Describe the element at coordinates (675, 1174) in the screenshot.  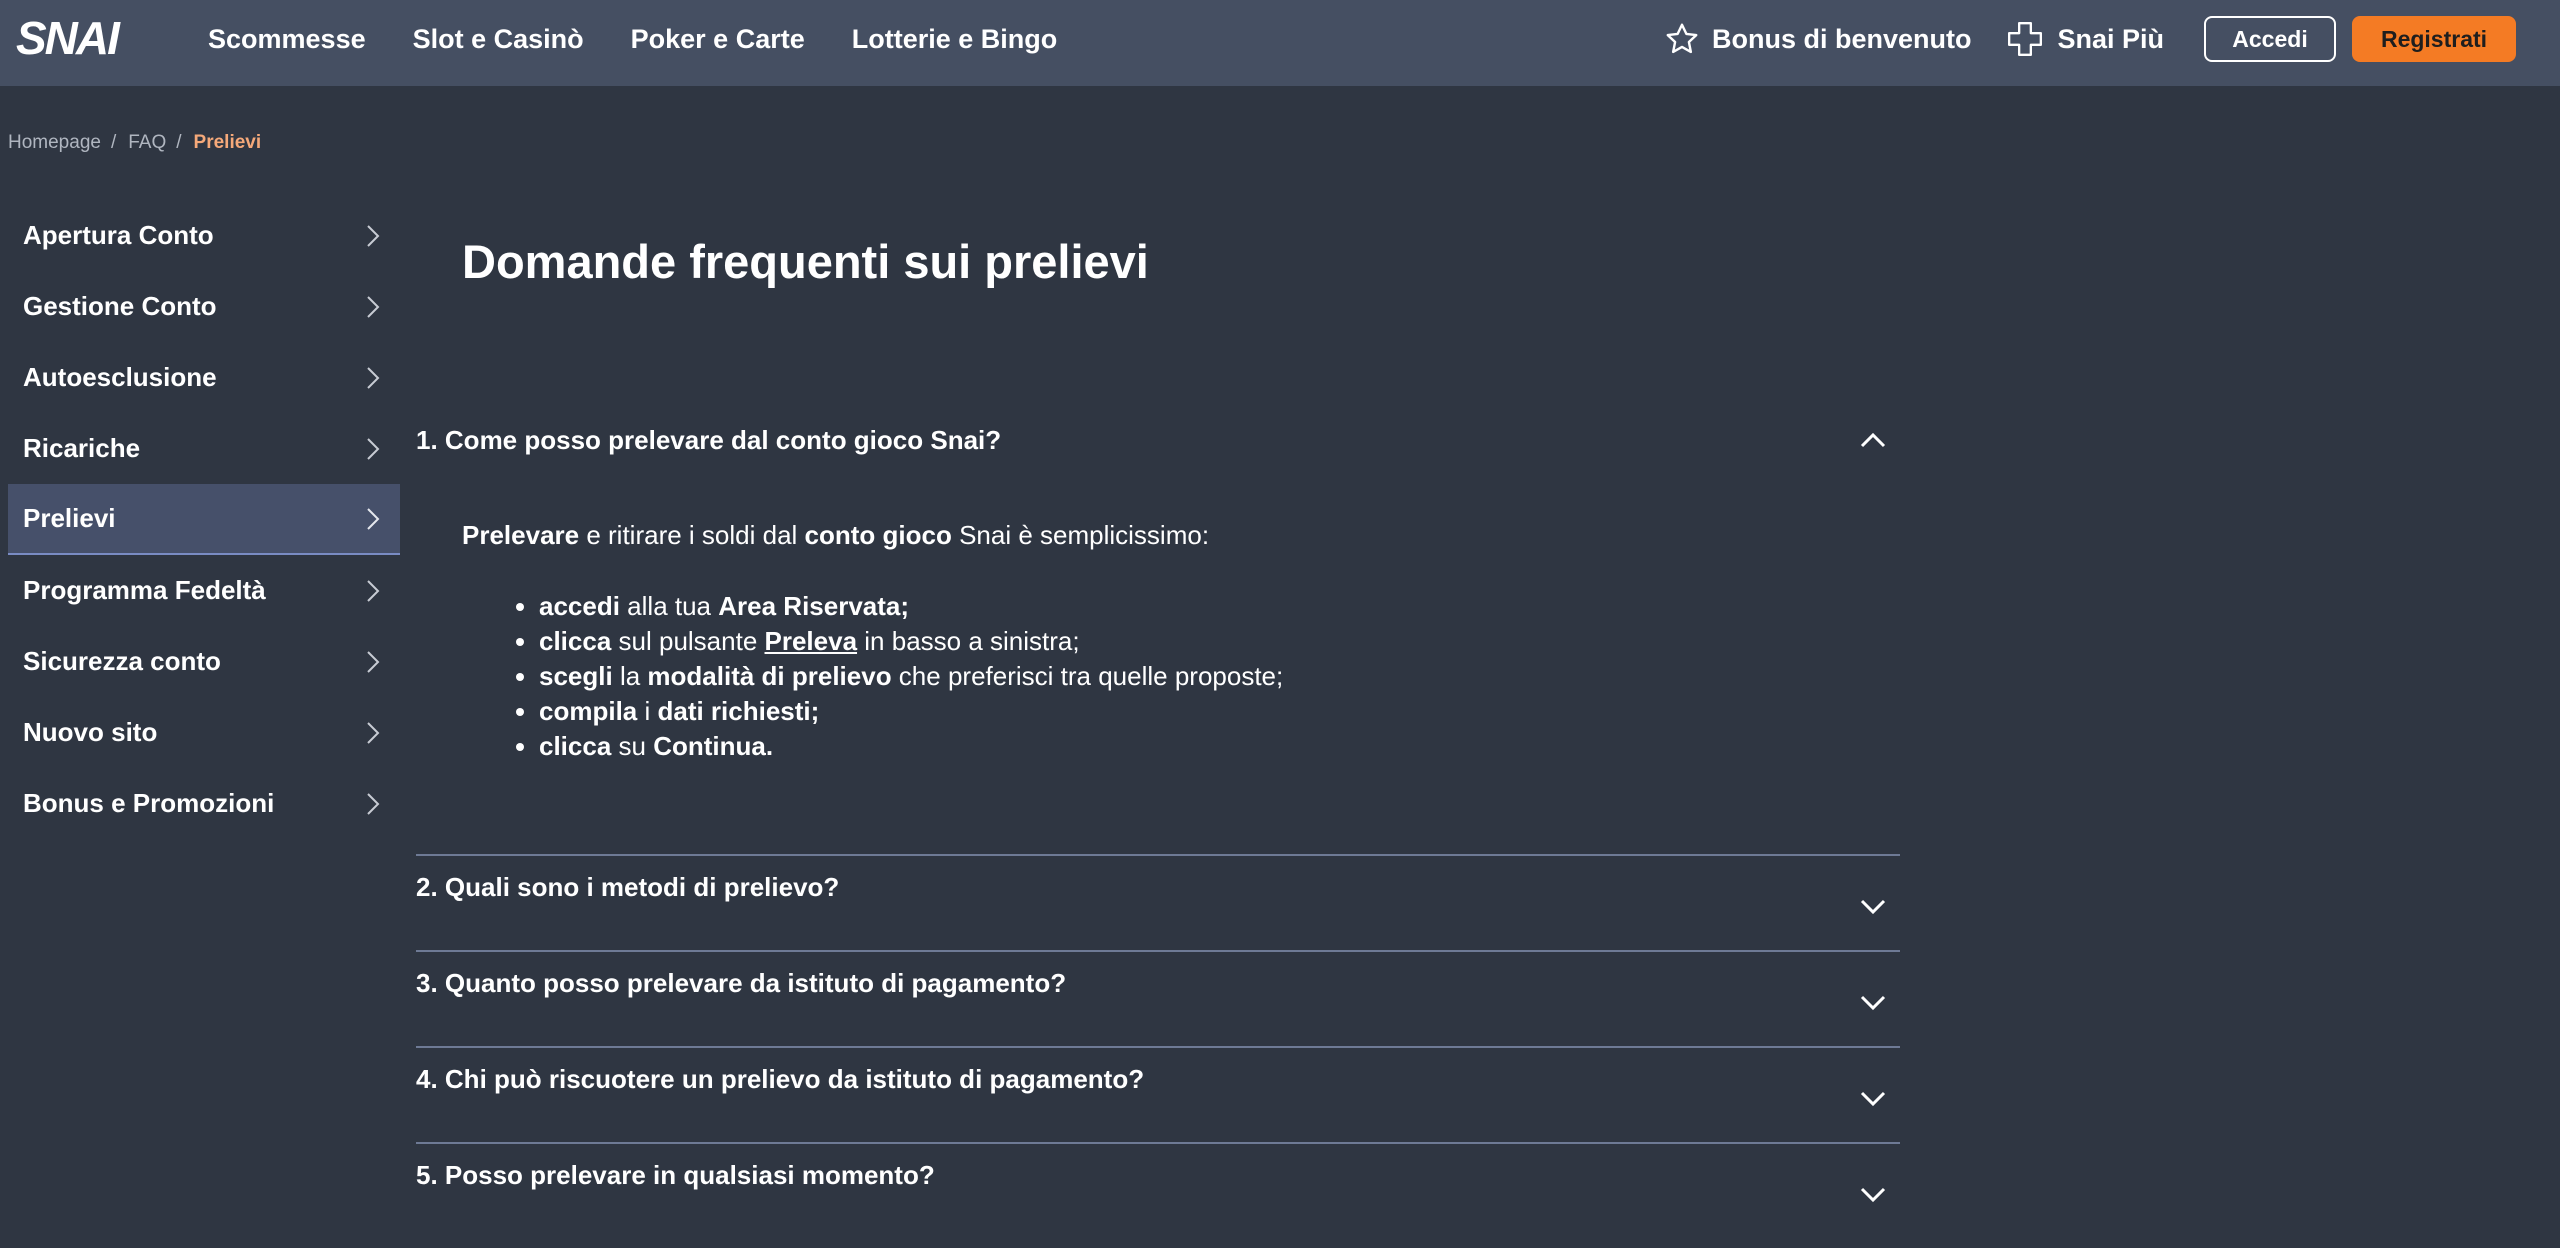
I see `faq-question-text: 5. Posso prelevare in qualsiasi momento?` at that location.